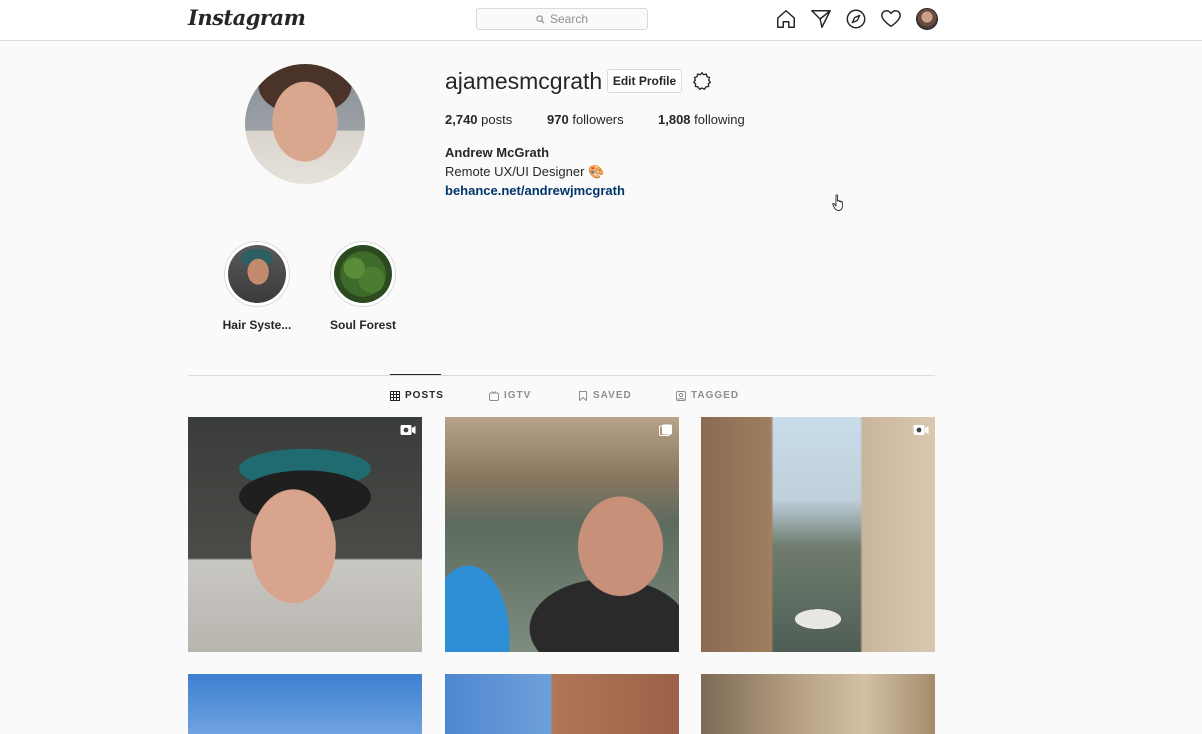 The image size is (1202, 734). What do you see at coordinates (612, 395) in the screenshot?
I see `tab-label: SAVED` at bounding box center [612, 395].